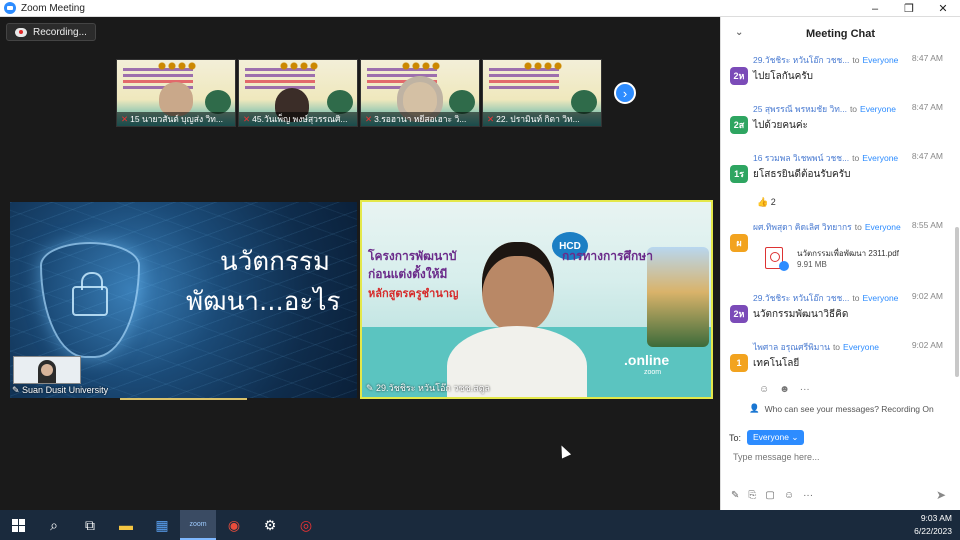 This screenshot has width=960, height=540. What do you see at coordinates (428, 388) in the screenshot?
I see `participant-name: ✎ 29.วัชชิระ หวันโอ๊ก วชช.สตูล` at bounding box center [428, 388].